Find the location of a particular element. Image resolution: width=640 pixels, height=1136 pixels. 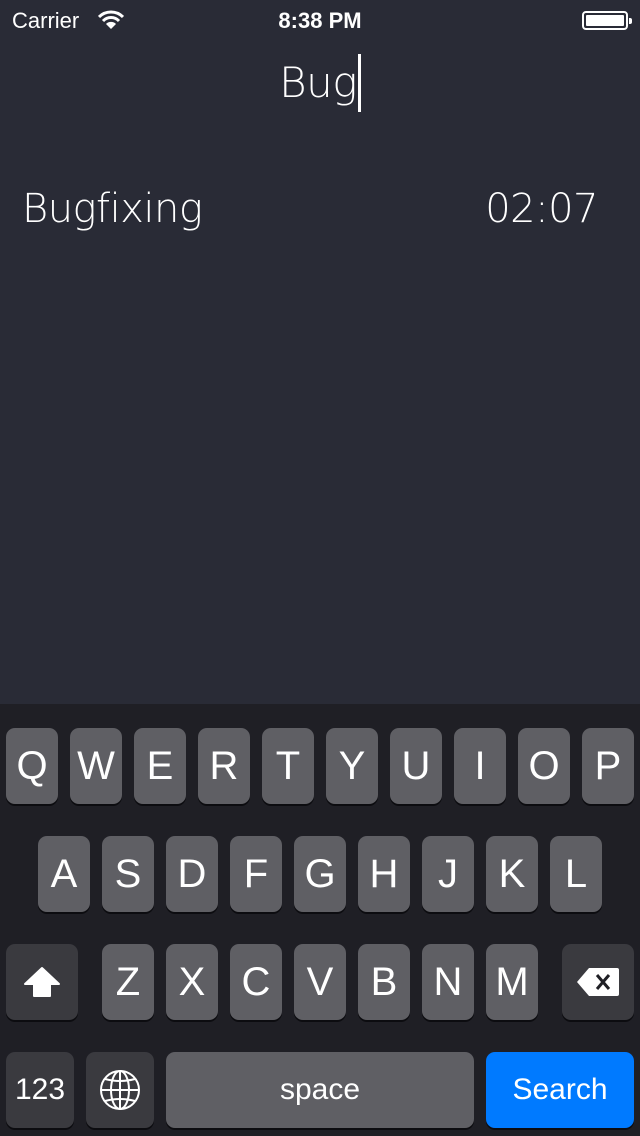

clock: 8:38 PM is located at coordinates (320, 20).